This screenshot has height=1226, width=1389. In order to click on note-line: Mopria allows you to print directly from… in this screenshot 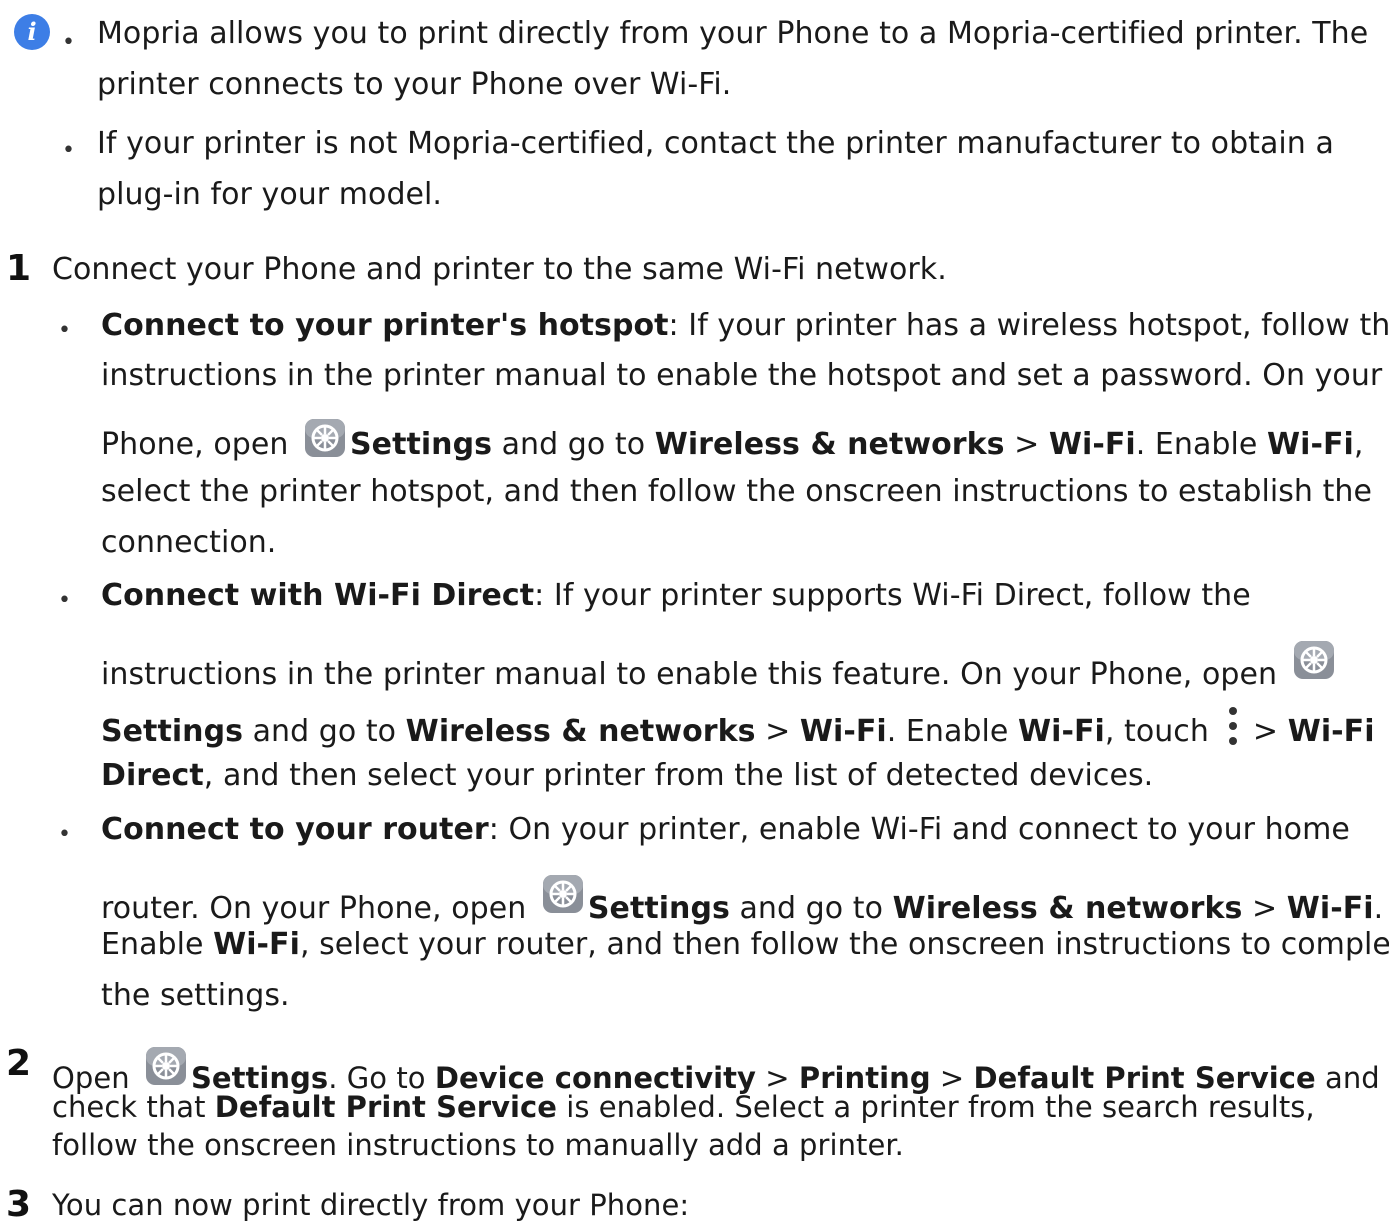, I will do `click(733, 33)`.